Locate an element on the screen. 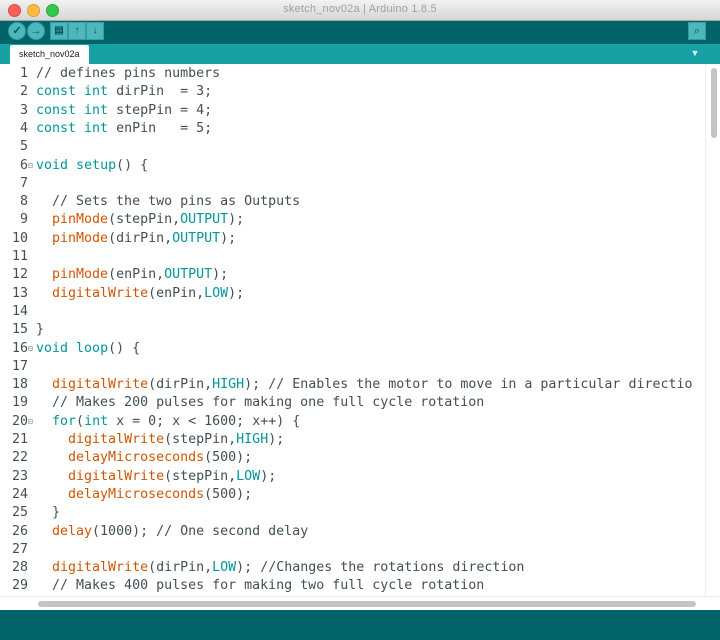 The width and height of the screenshot is (720, 640). checkmark-icon: ✓ is located at coordinates (17, 31).